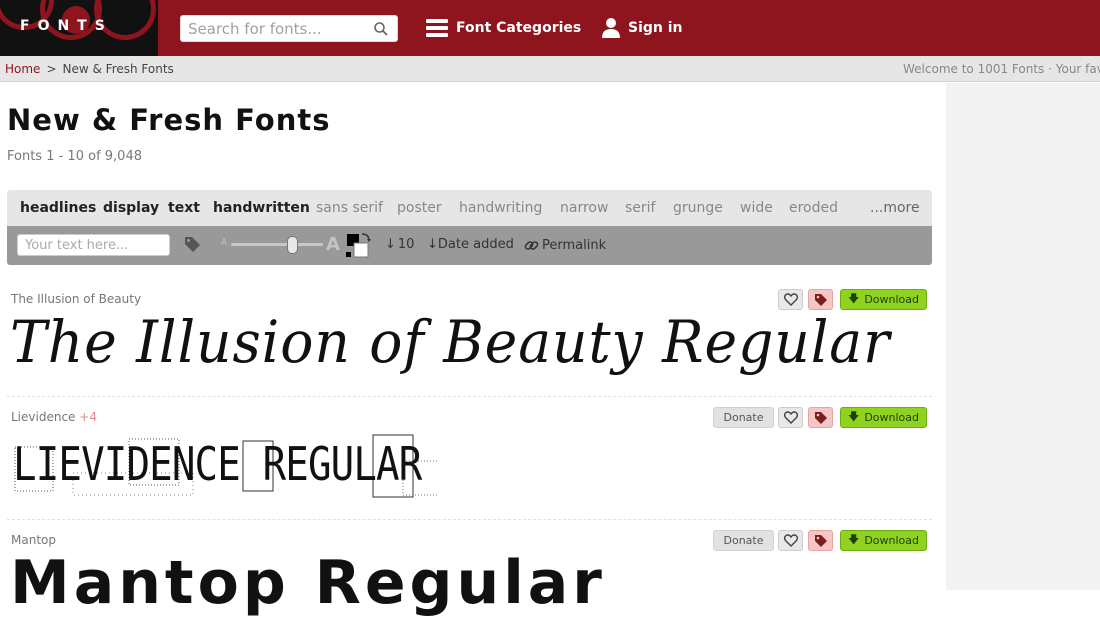 The image size is (1100, 618). What do you see at coordinates (224, 243) in the screenshot?
I see `font-size-small-label: A` at bounding box center [224, 243].